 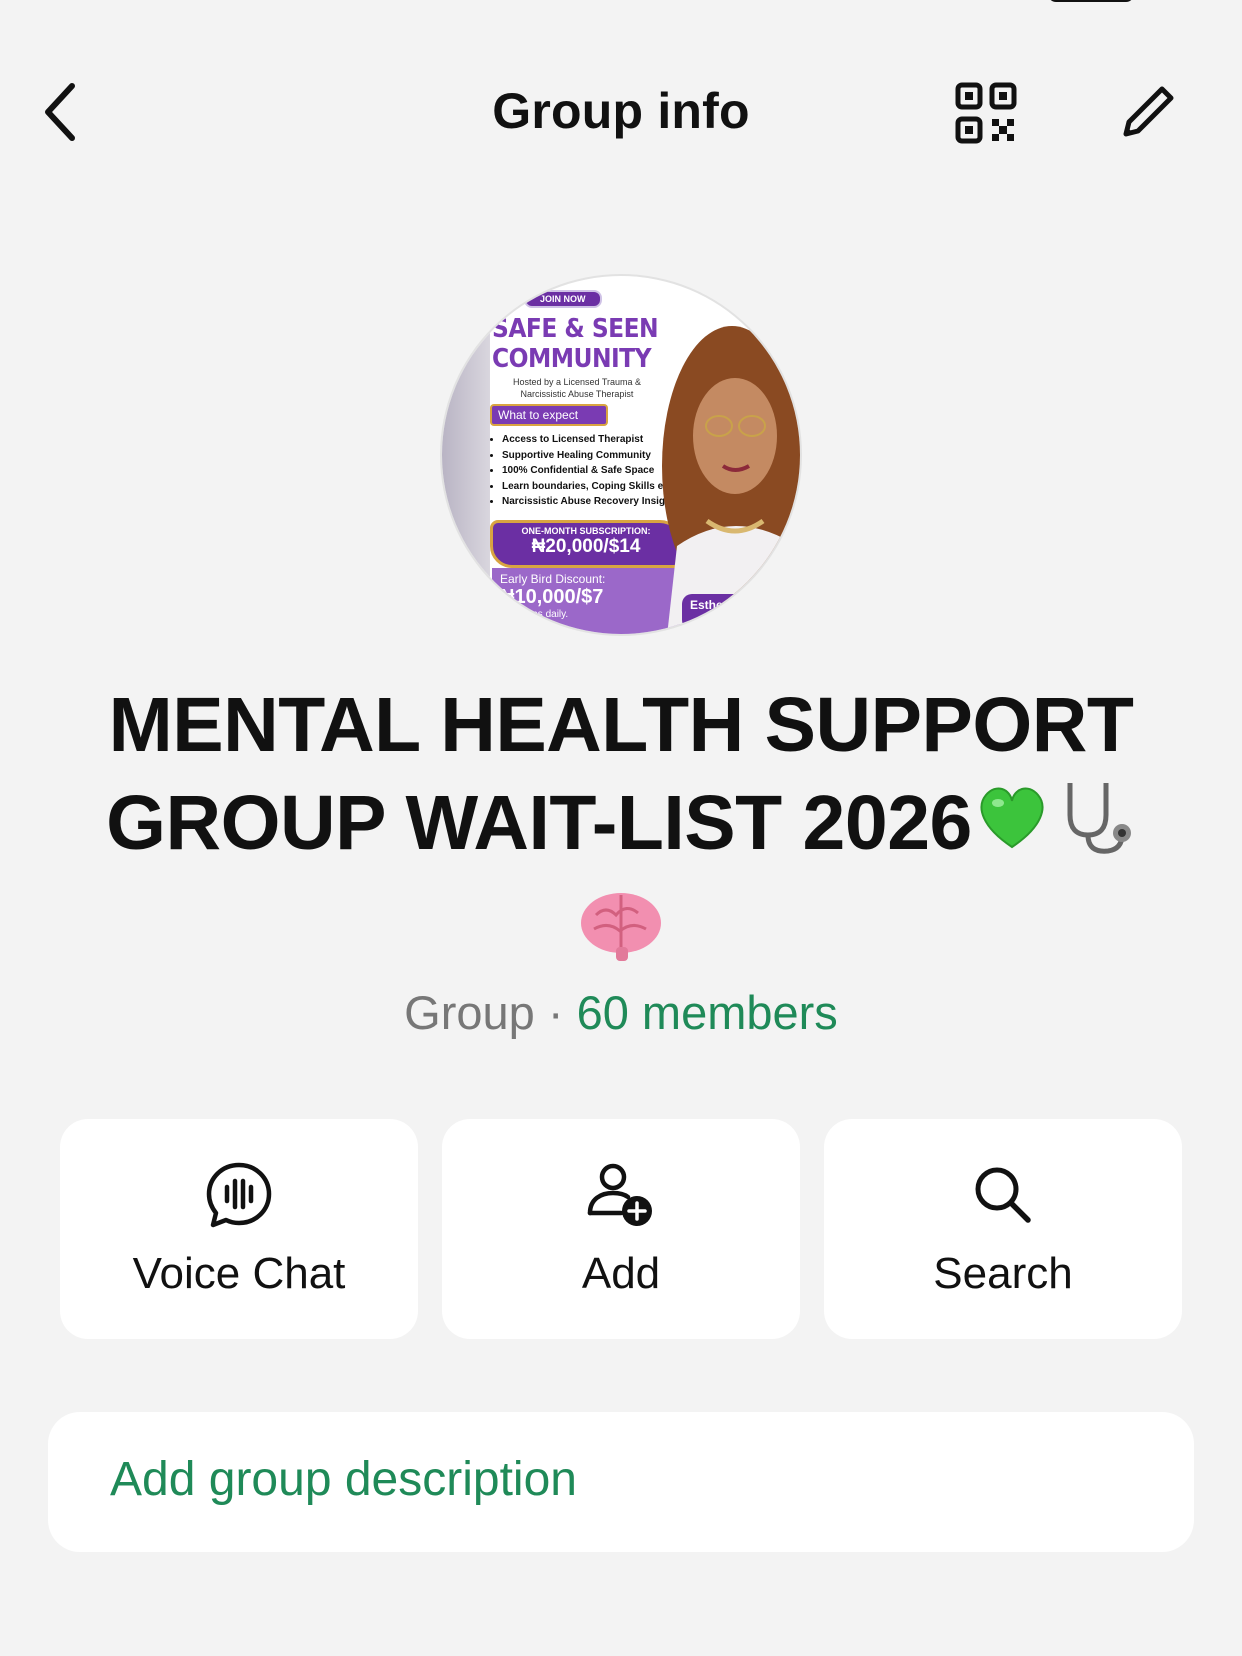 What do you see at coordinates (534, 614) in the screenshot?
I see `poster-early-bird-note: increases daily.` at bounding box center [534, 614].